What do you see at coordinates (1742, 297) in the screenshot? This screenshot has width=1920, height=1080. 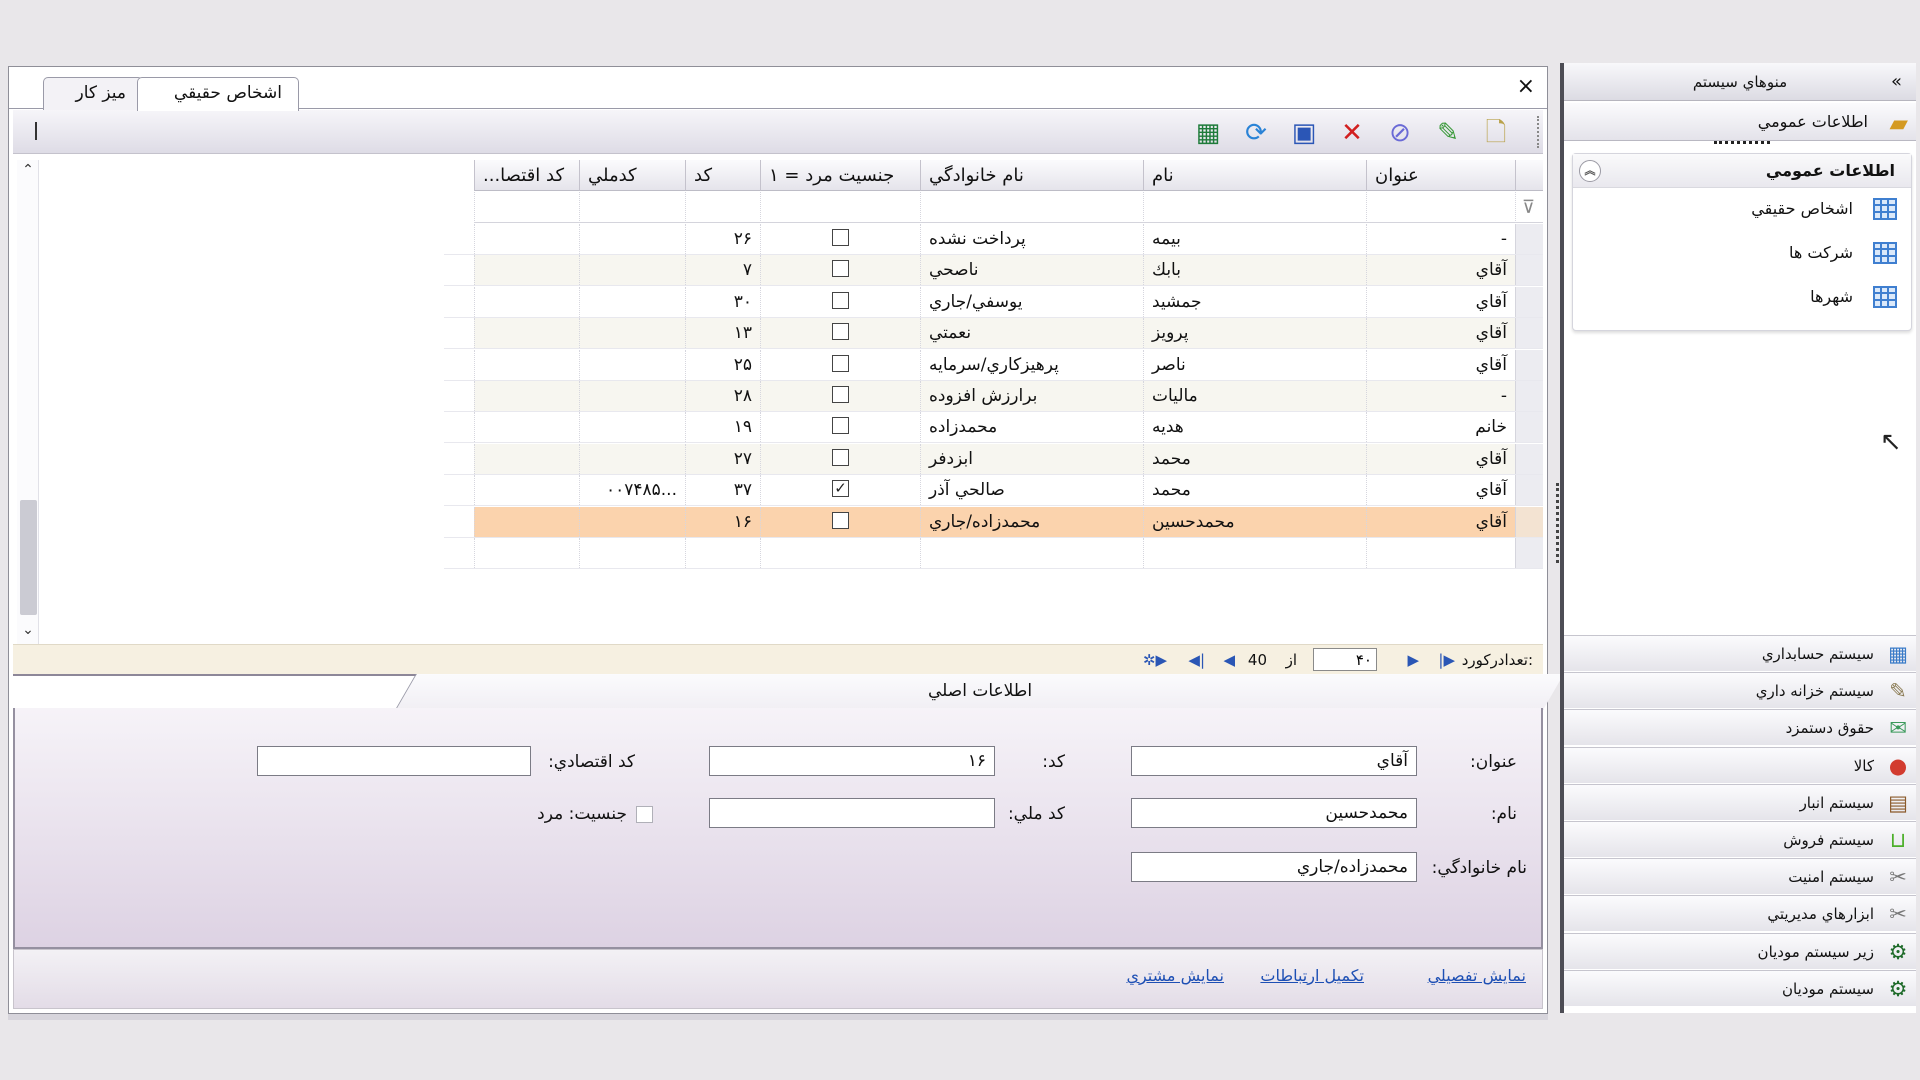 I see `tree-item-cities: شهرها` at bounding box center [1742, 297].